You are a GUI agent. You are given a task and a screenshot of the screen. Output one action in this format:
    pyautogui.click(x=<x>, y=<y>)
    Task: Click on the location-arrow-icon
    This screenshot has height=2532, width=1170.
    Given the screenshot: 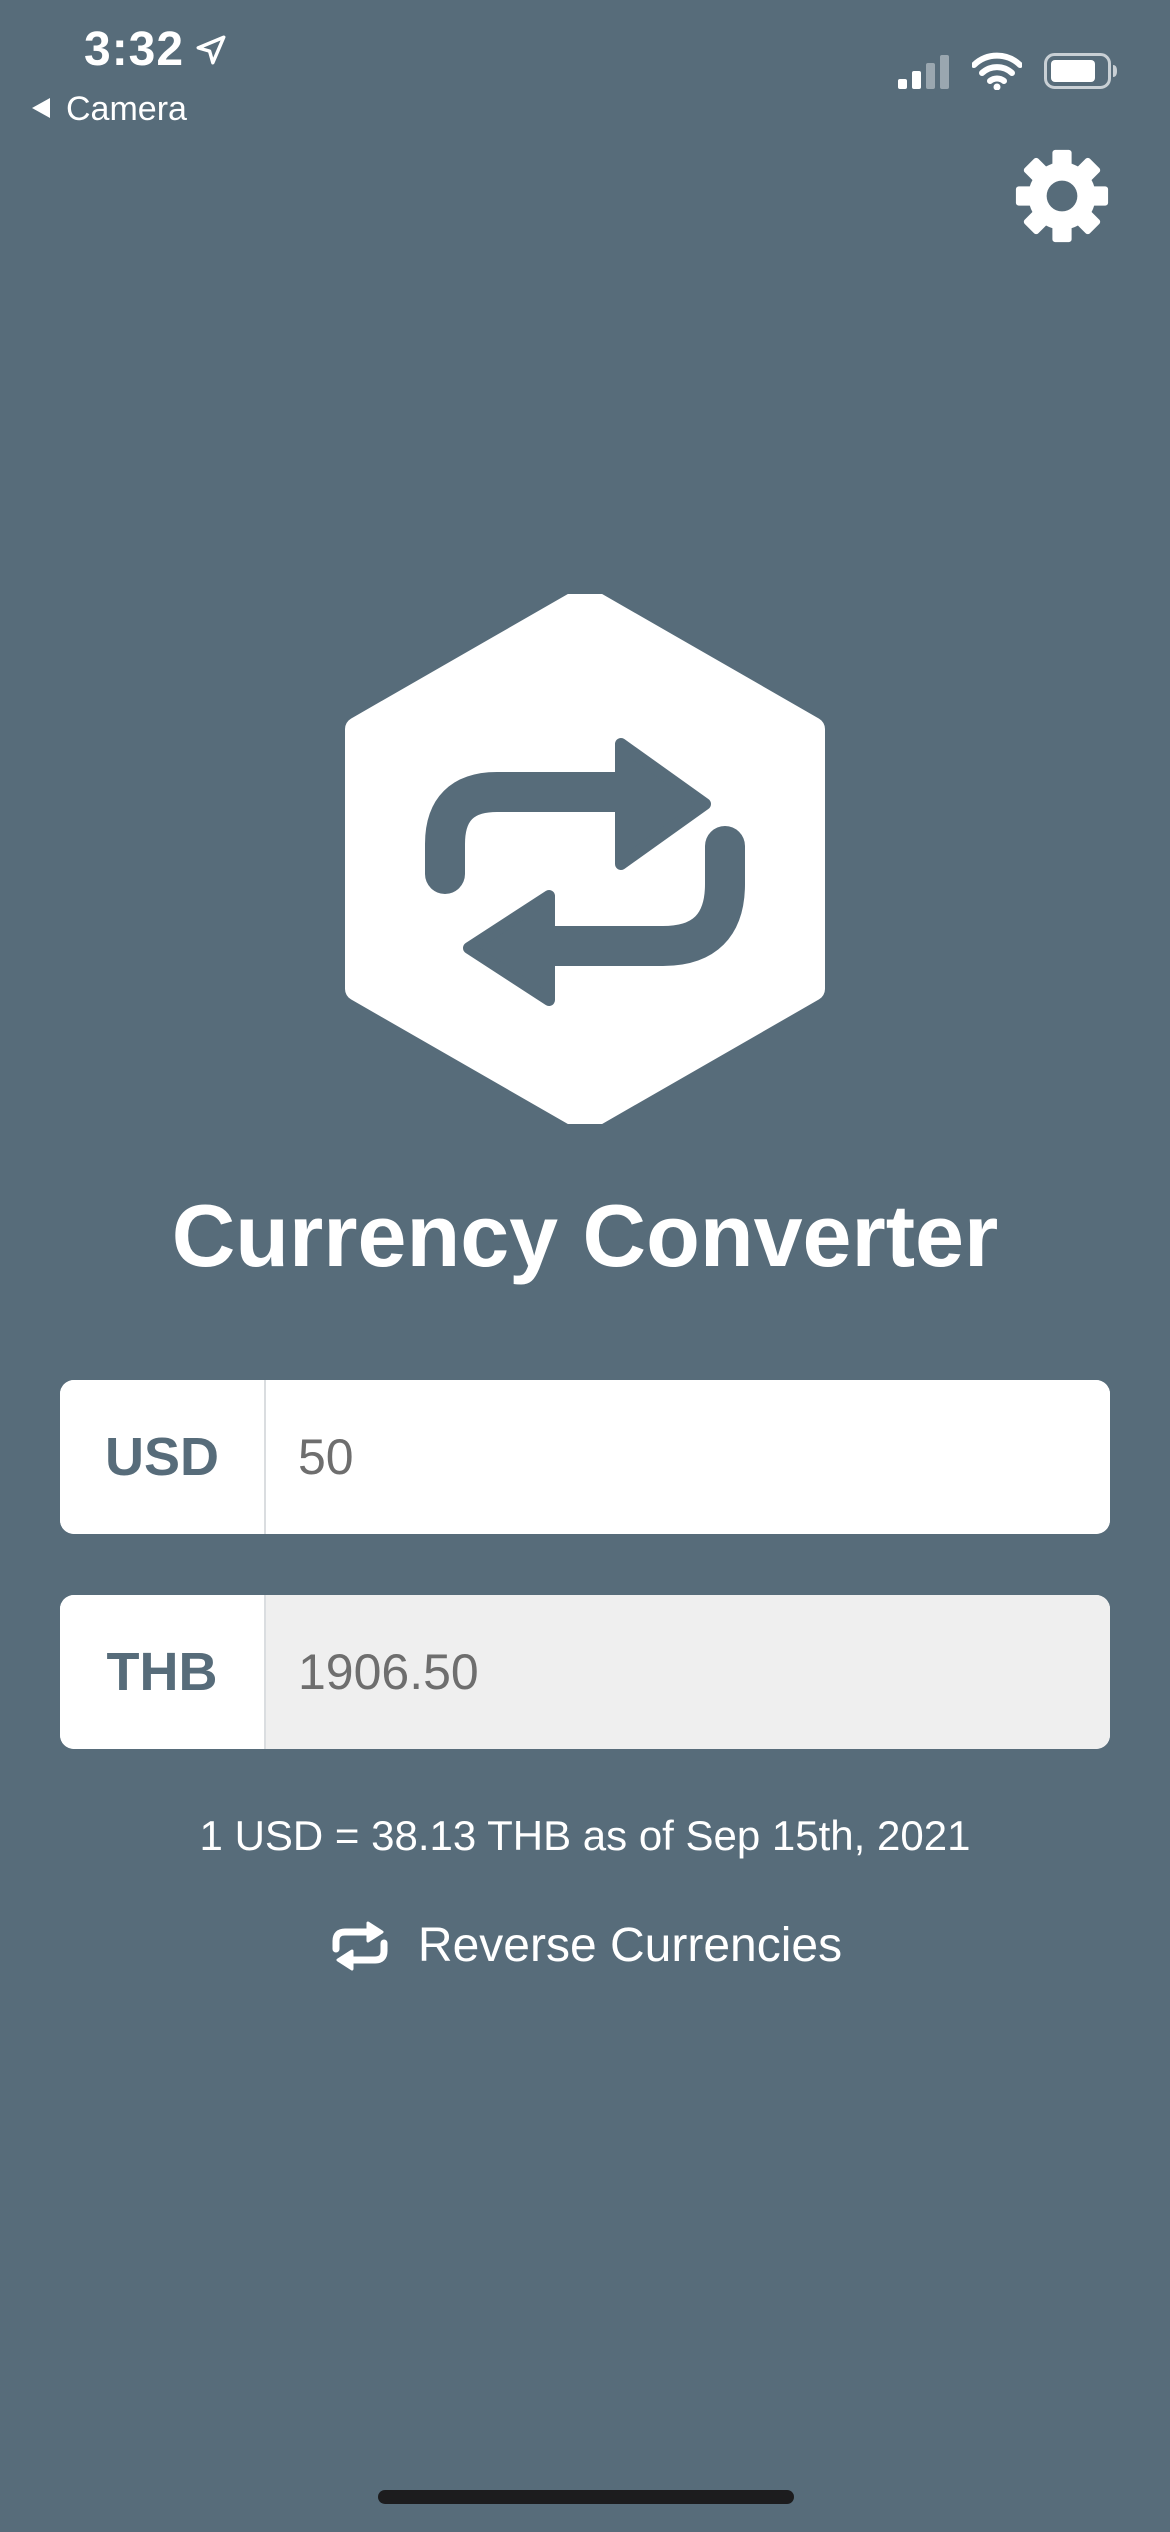 What is the action you would take?
    pyautogui.click(x=211, y=50)
    